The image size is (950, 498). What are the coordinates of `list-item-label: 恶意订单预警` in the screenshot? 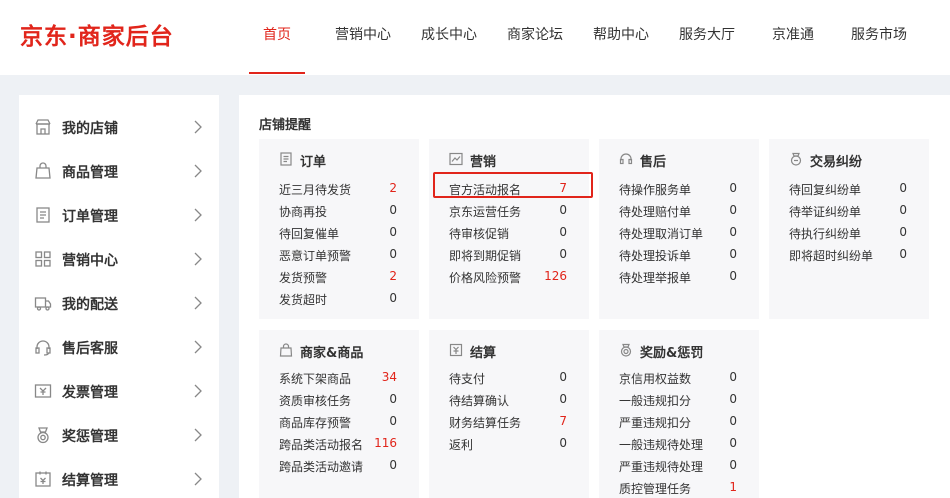 It's located at (315, 256).